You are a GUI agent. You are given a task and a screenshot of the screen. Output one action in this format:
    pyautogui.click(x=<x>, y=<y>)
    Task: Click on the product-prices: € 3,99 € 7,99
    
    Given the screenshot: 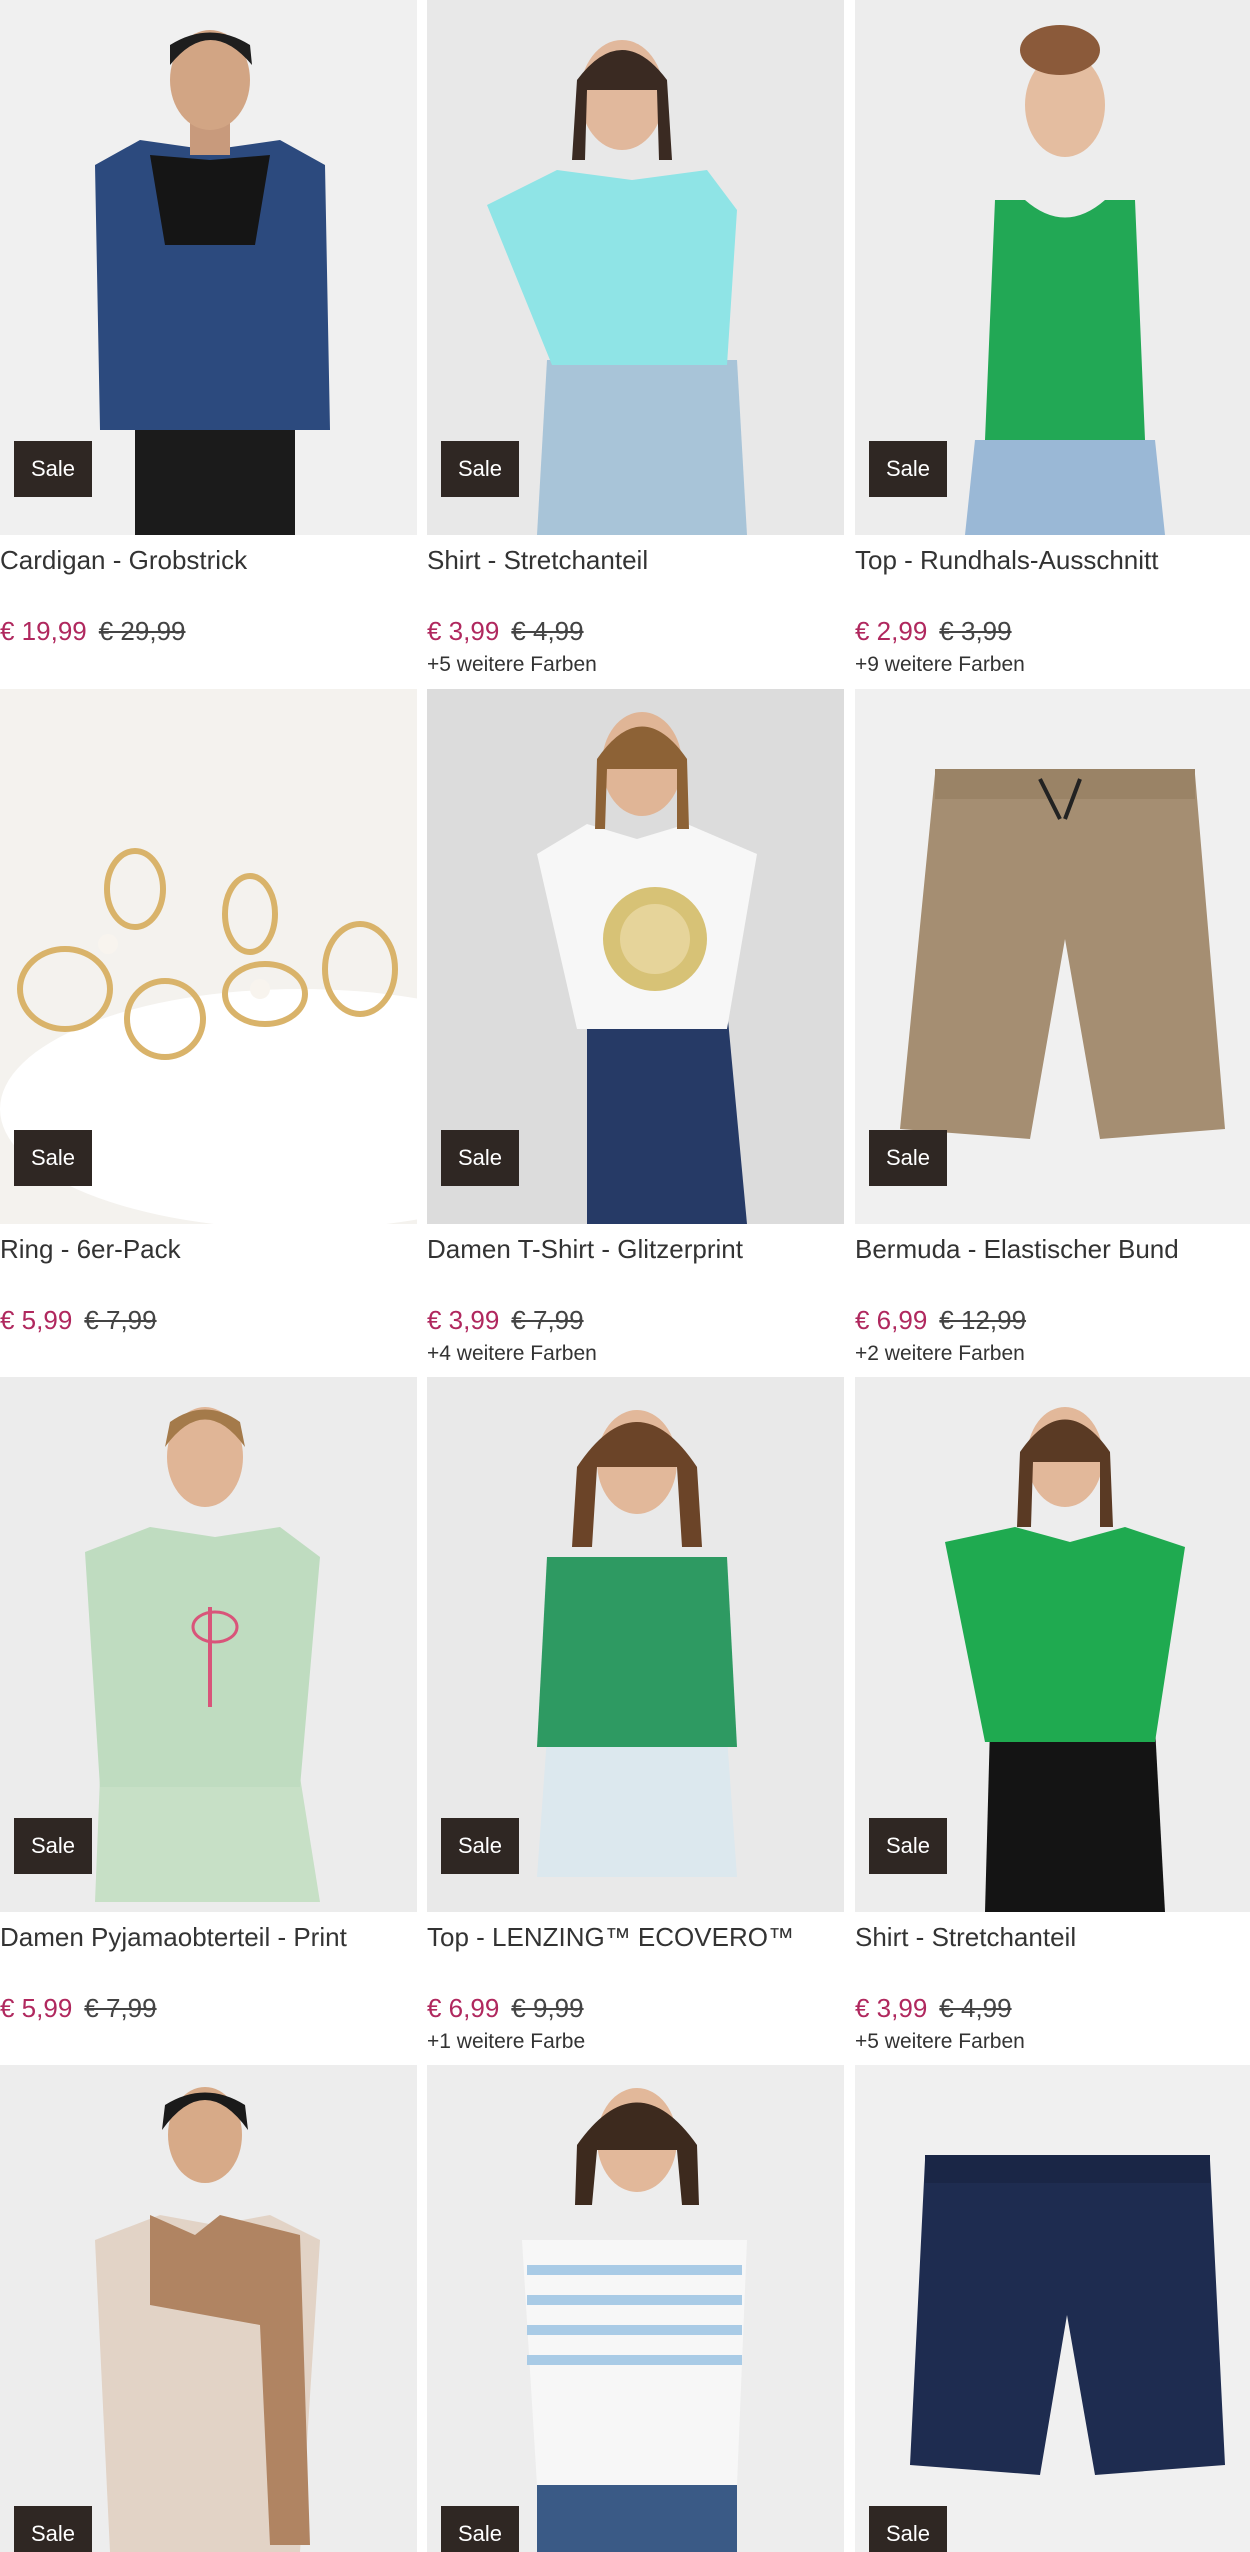 What is the action you would take?
    pyautogui.click(x=635, y=1320)
    